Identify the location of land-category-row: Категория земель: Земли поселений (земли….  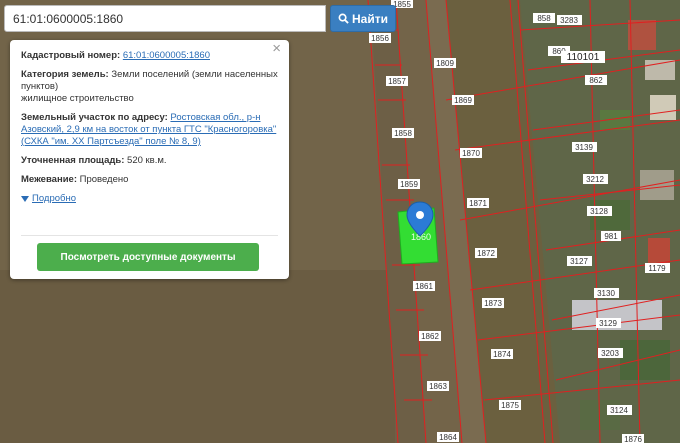
(150, 87).